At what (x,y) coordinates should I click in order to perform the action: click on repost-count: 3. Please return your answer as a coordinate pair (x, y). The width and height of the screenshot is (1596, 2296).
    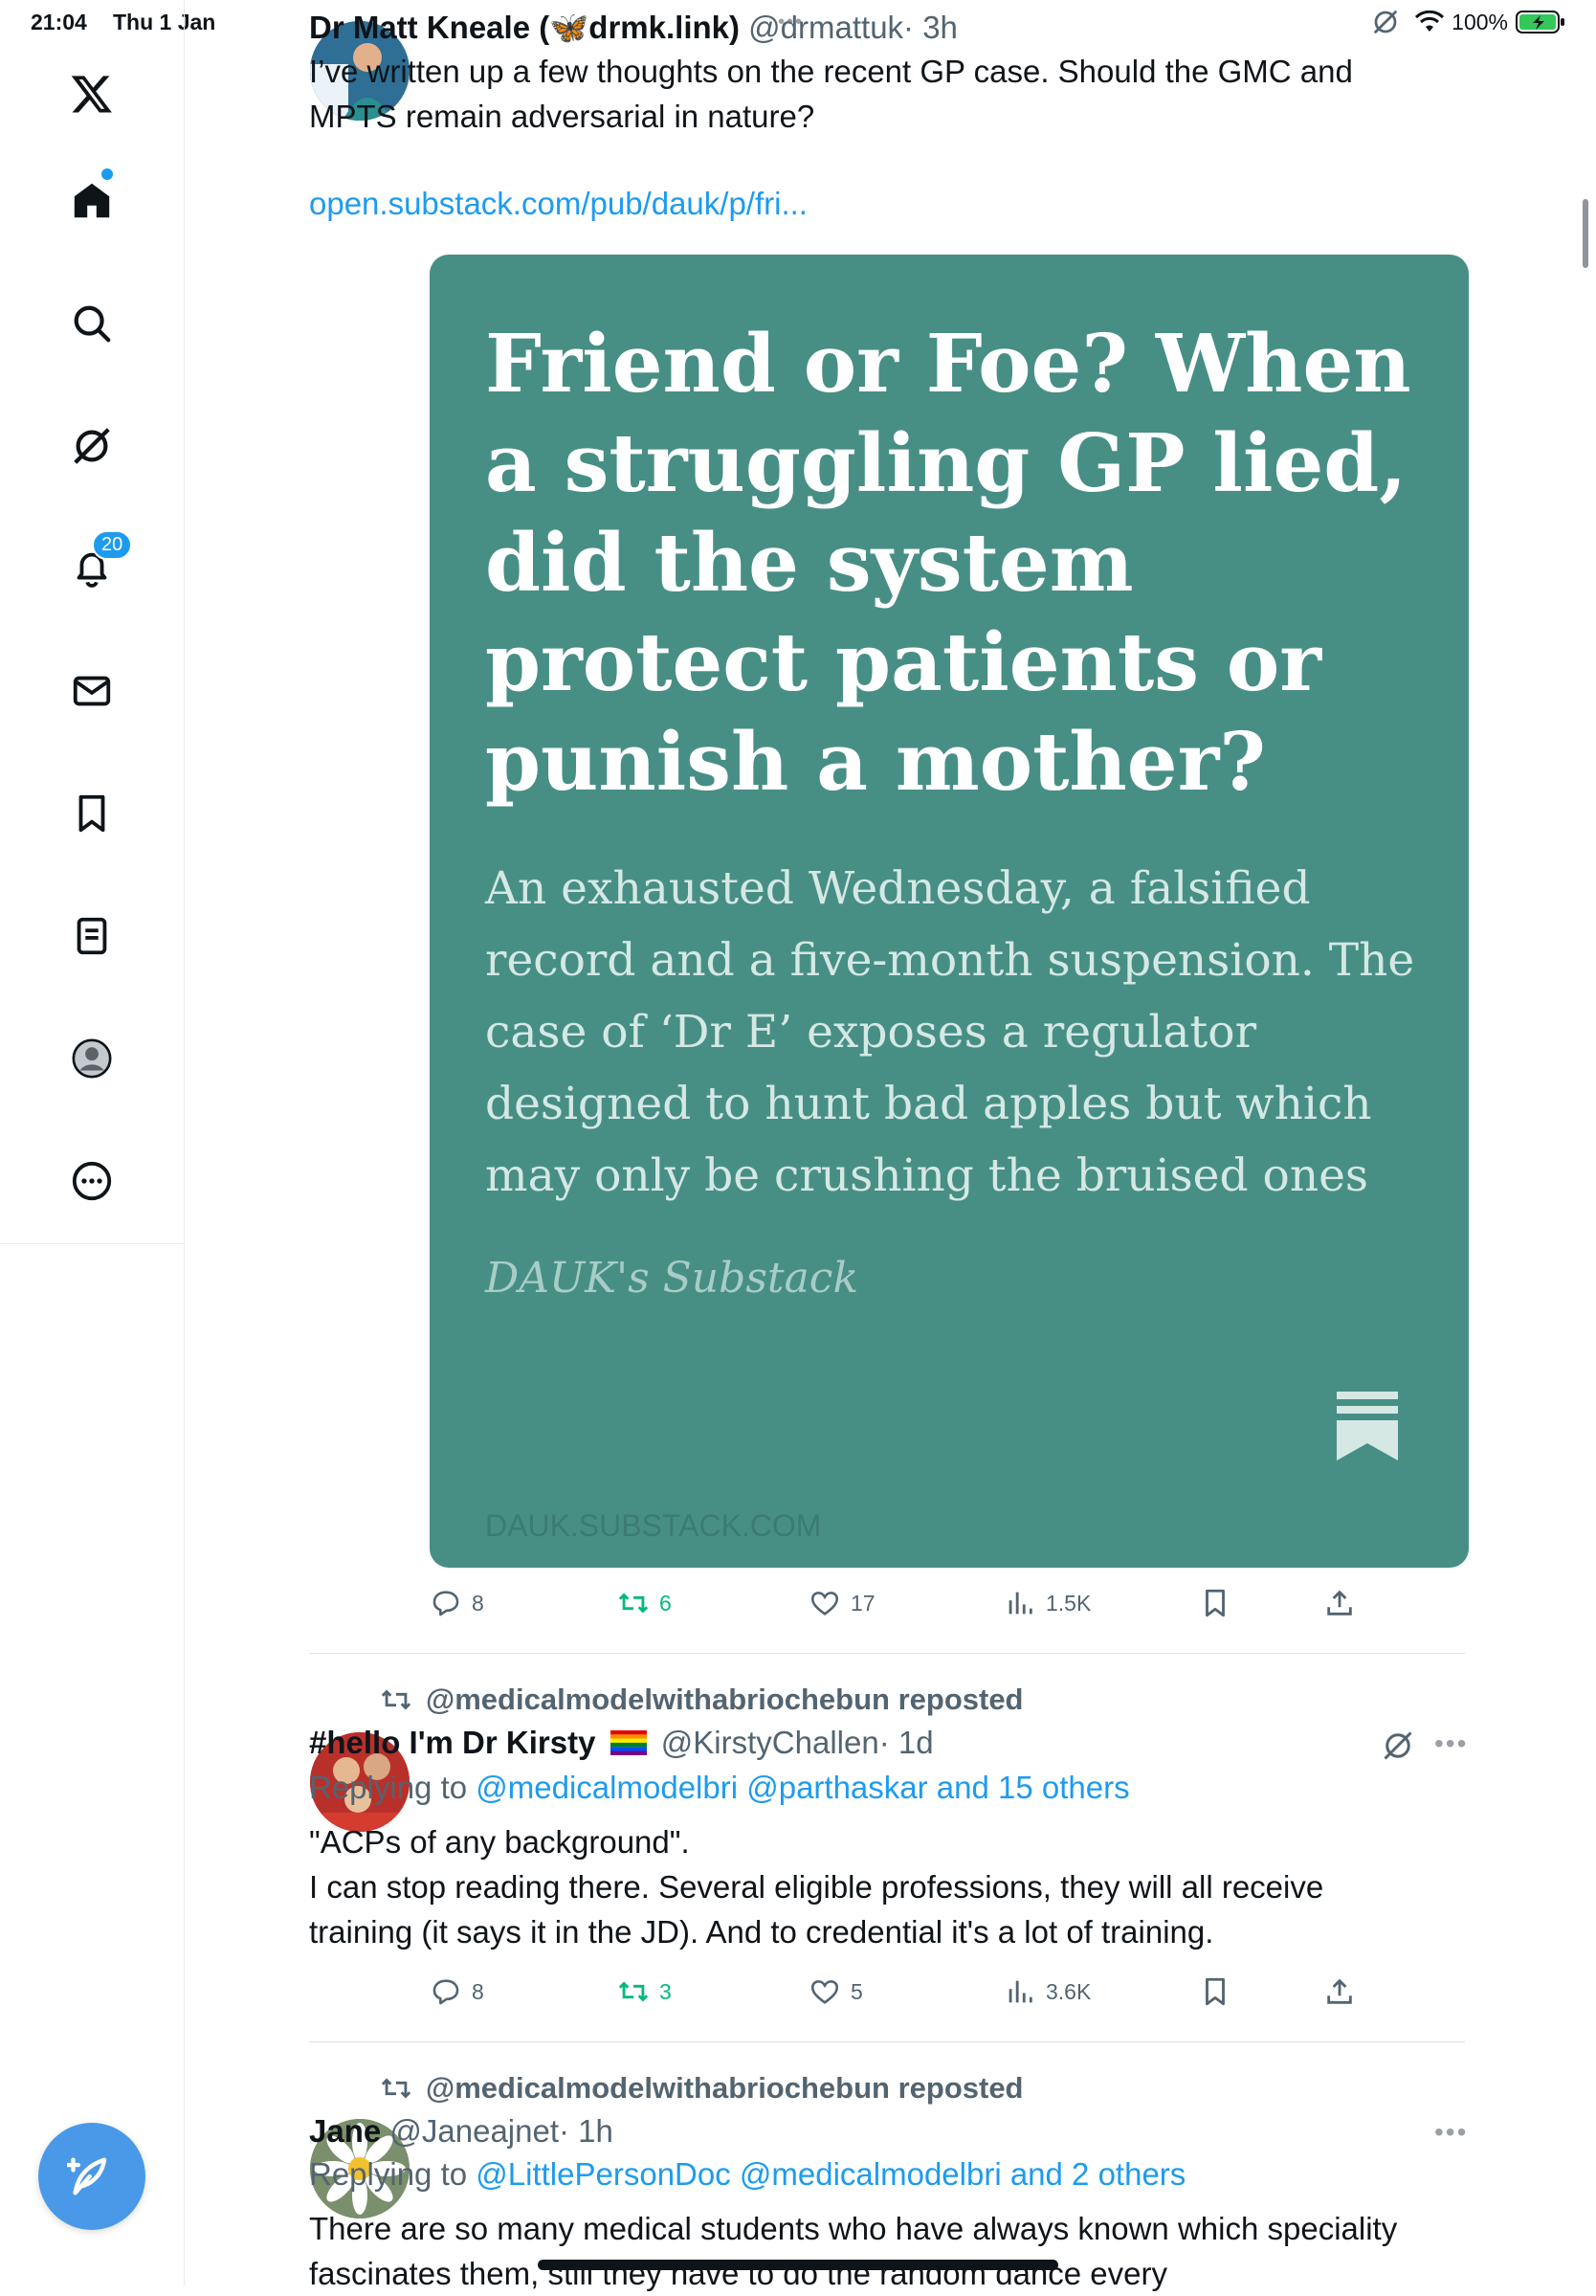
    Looking at the image, I should click on (666, 1991).